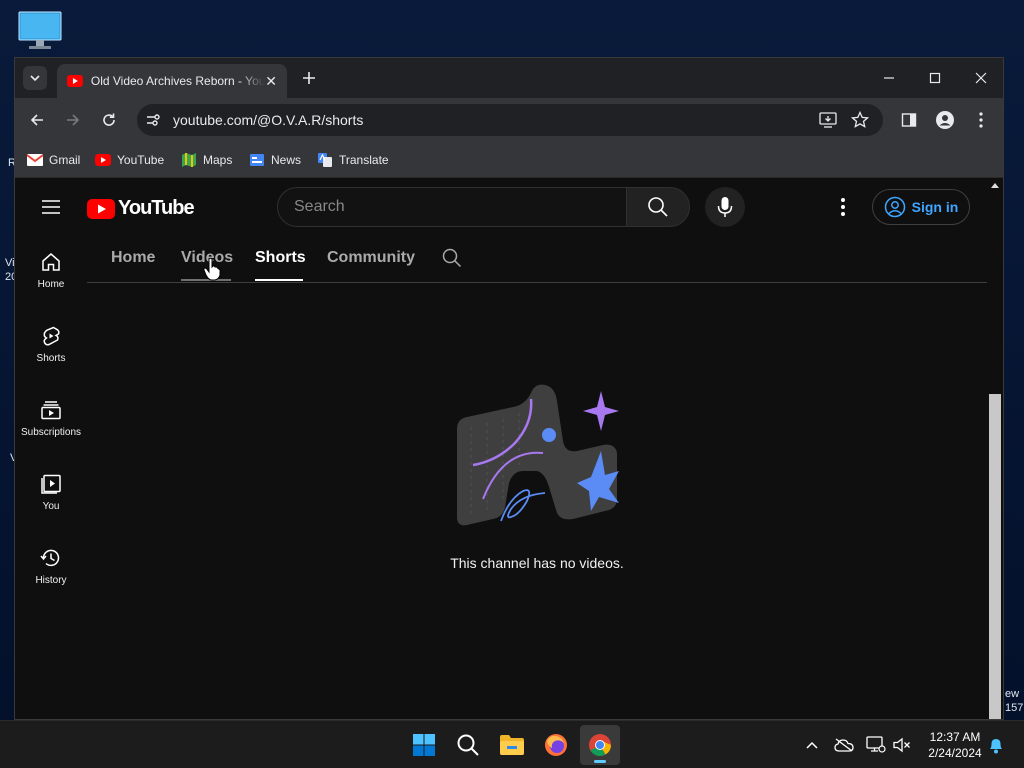  I want to click on address-bar: youtube.com/@O.V.A.R/shorts, so click(510, 120).